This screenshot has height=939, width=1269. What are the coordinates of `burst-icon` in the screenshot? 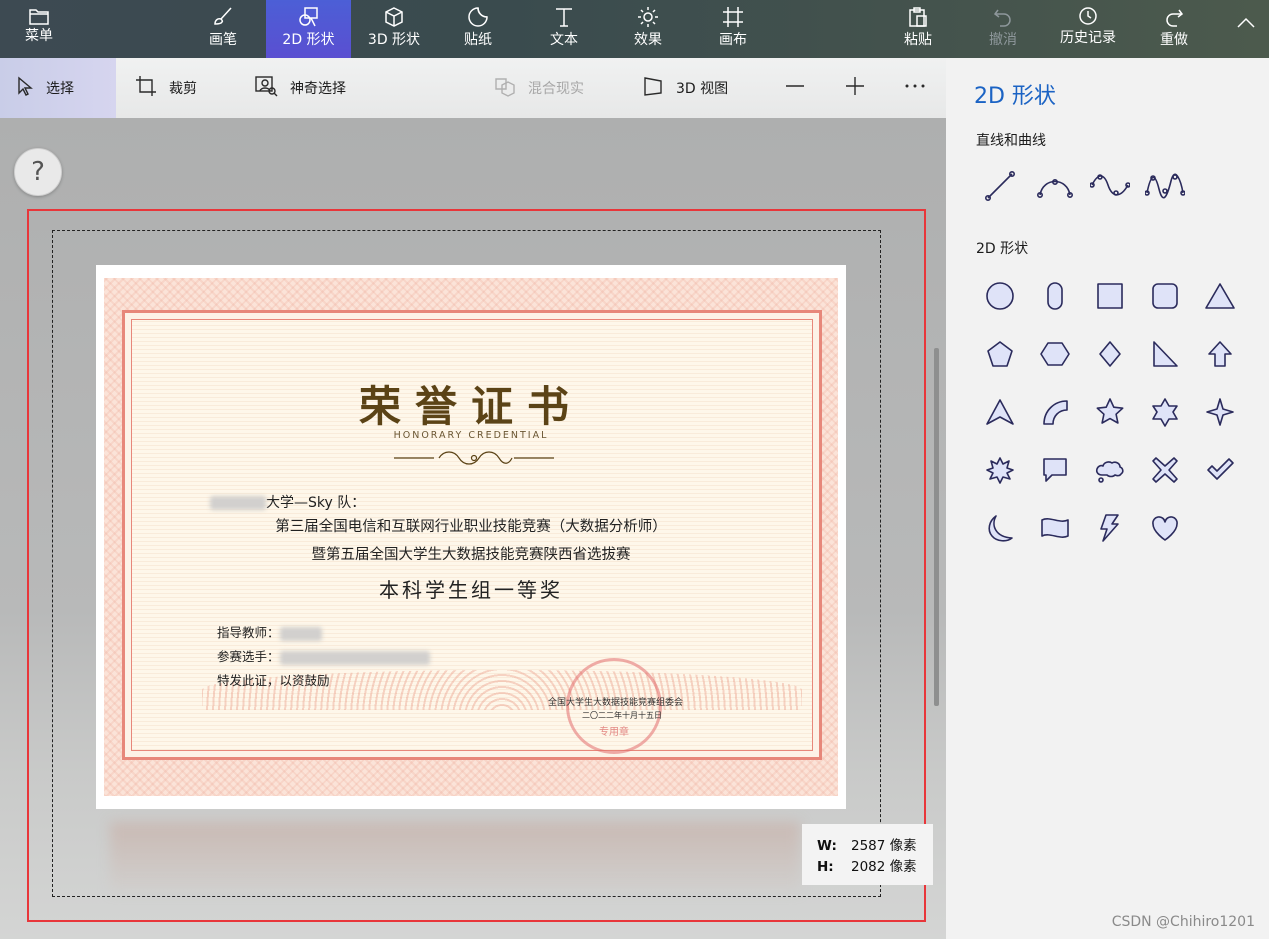 It's located at (1000, 470).